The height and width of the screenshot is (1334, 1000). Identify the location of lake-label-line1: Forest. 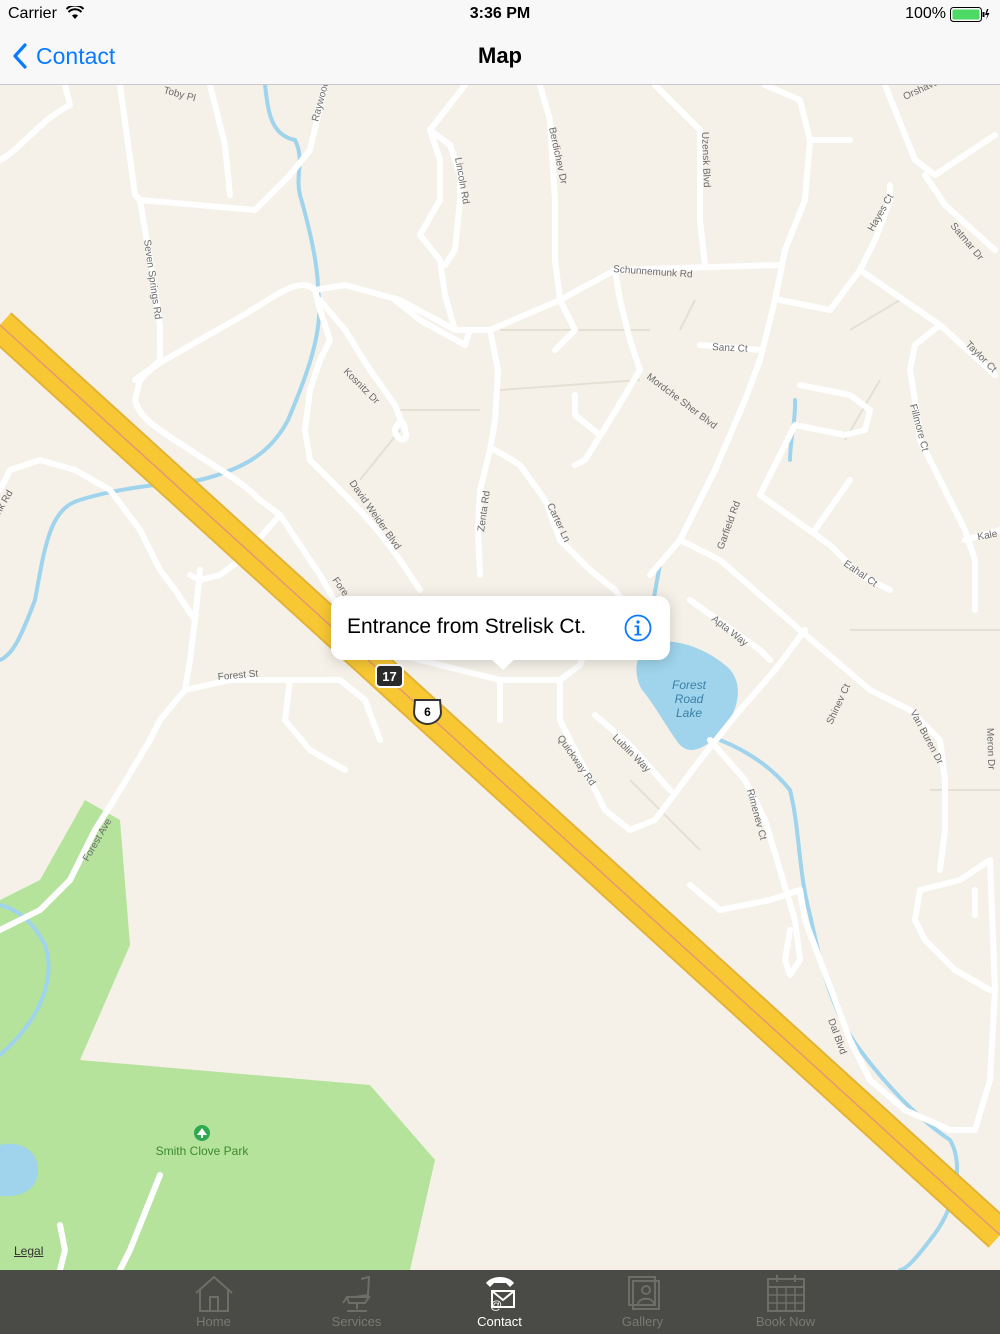
(689, 685).